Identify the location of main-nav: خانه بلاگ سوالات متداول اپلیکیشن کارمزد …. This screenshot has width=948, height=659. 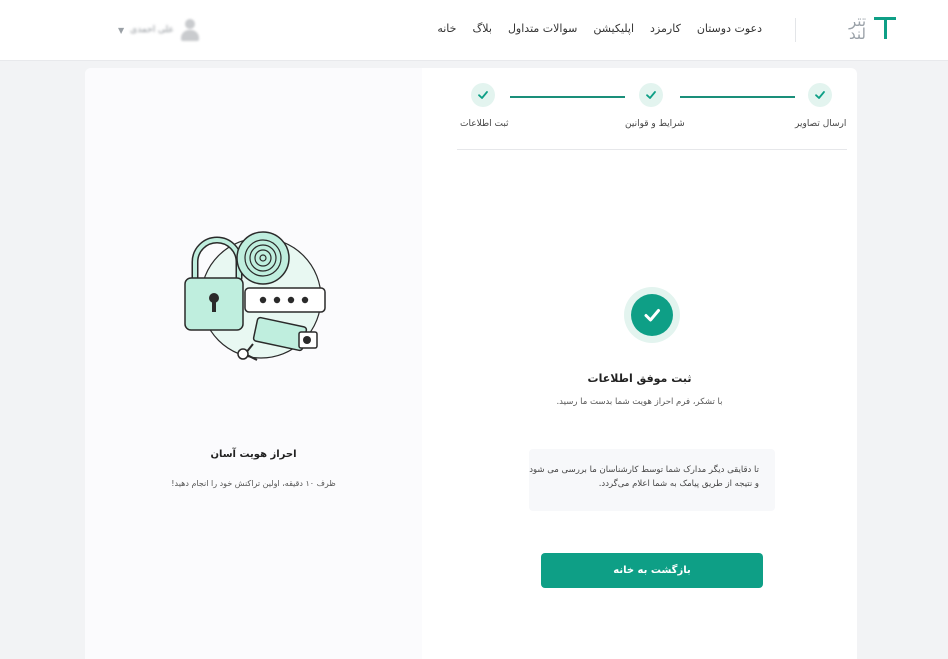
(599, 28).